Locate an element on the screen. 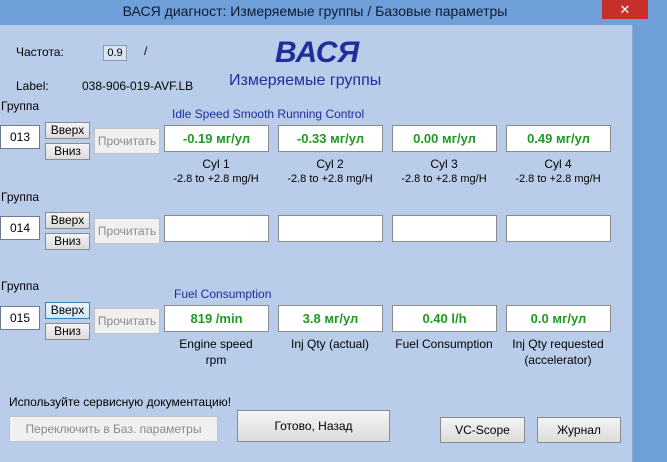 The image size is (667, 462). field-name: Inj Qty (actual) is located at coordinates (330, 344).